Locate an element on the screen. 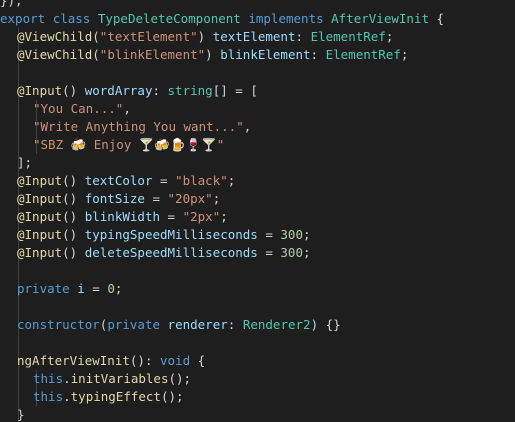 The width and height of the screenshot is (515, 422). code-token: [] = [ is located at coordinates (235, 90).